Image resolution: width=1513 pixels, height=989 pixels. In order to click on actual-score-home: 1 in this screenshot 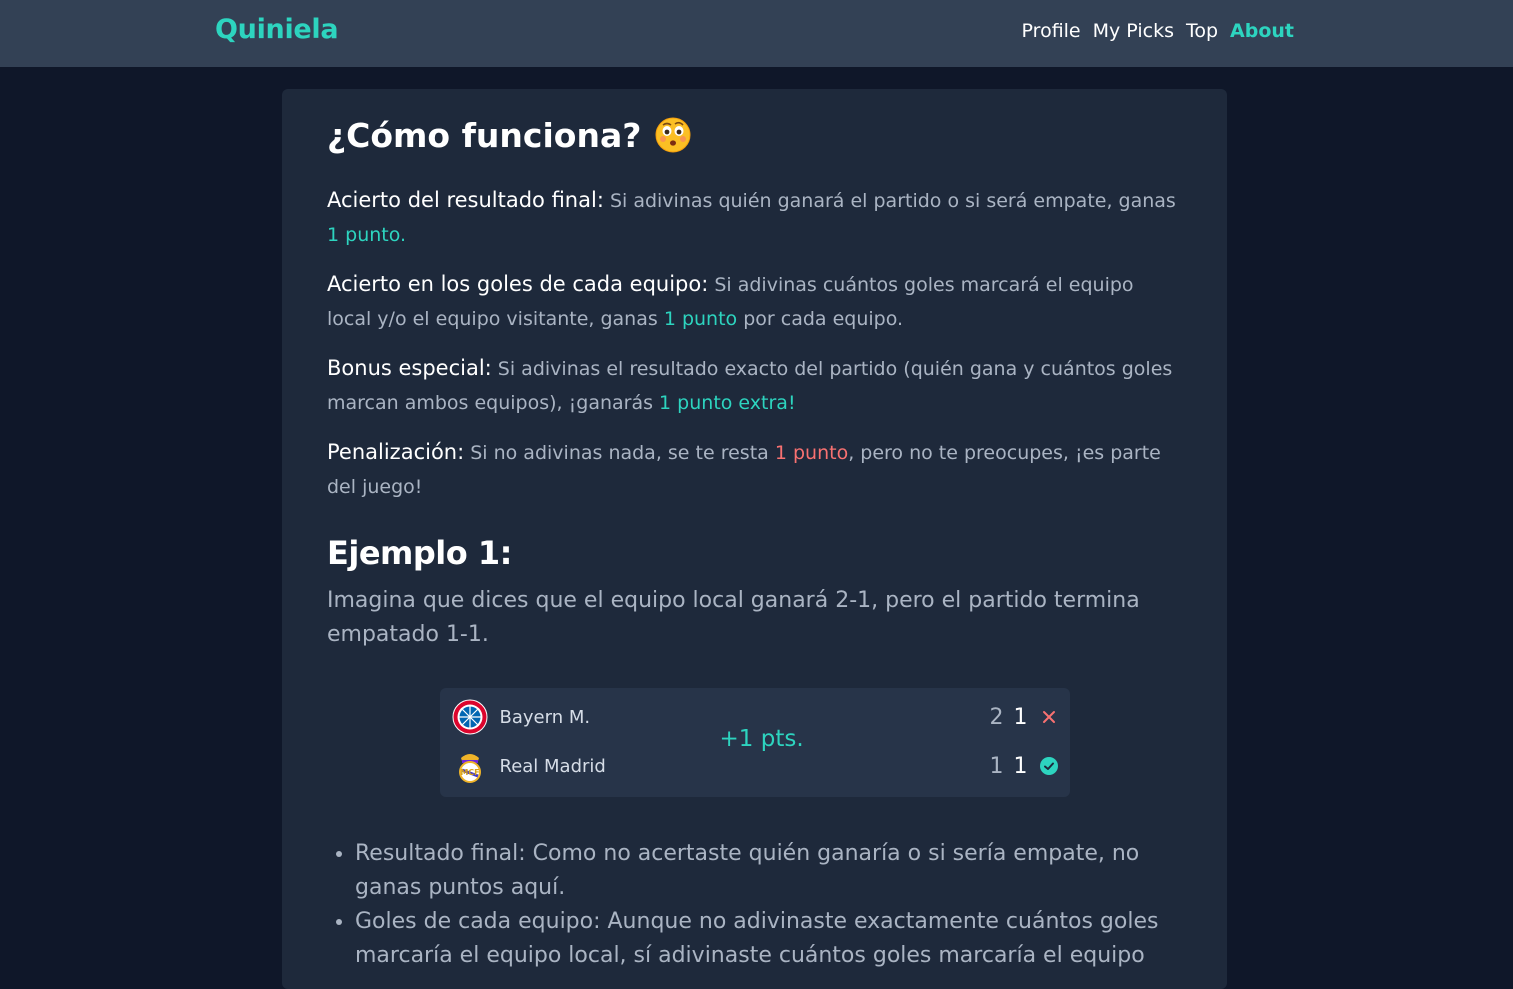, I will do `click(1020, 717)`.